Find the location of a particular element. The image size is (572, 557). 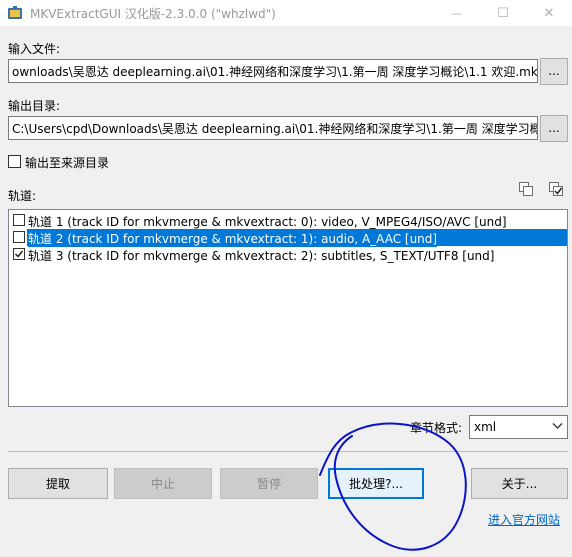

minimize-icon: — is located at coordinates (457, 13).